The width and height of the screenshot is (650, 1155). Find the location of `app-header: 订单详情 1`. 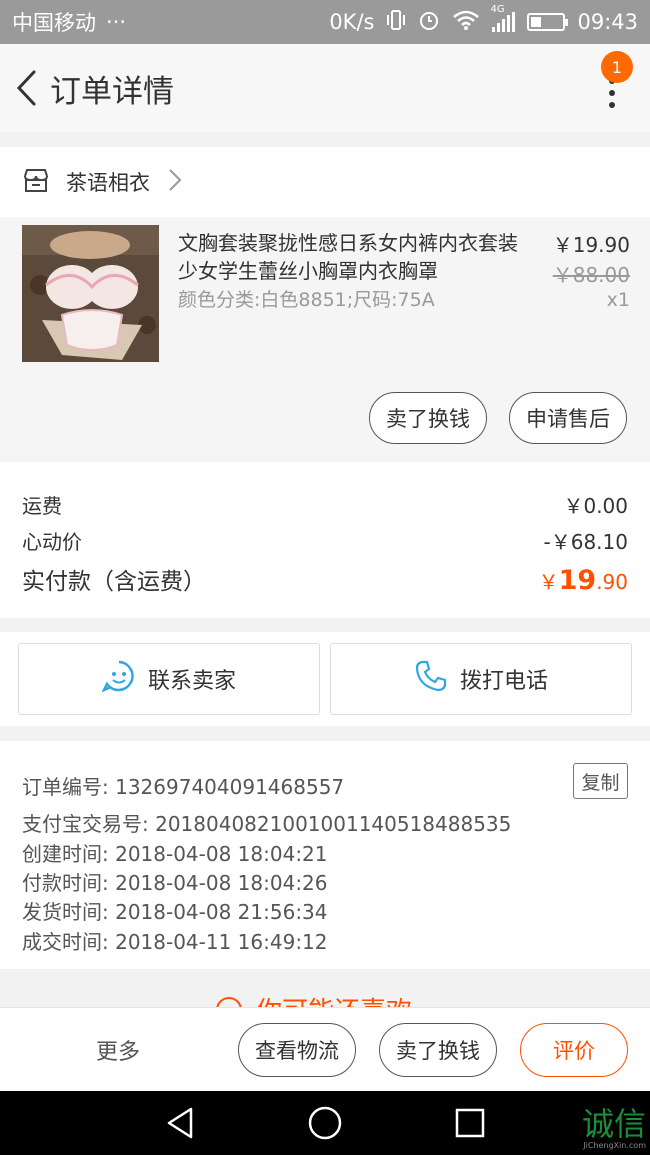

app-header: 订单详情 1 is located at coordinates (325, 88).